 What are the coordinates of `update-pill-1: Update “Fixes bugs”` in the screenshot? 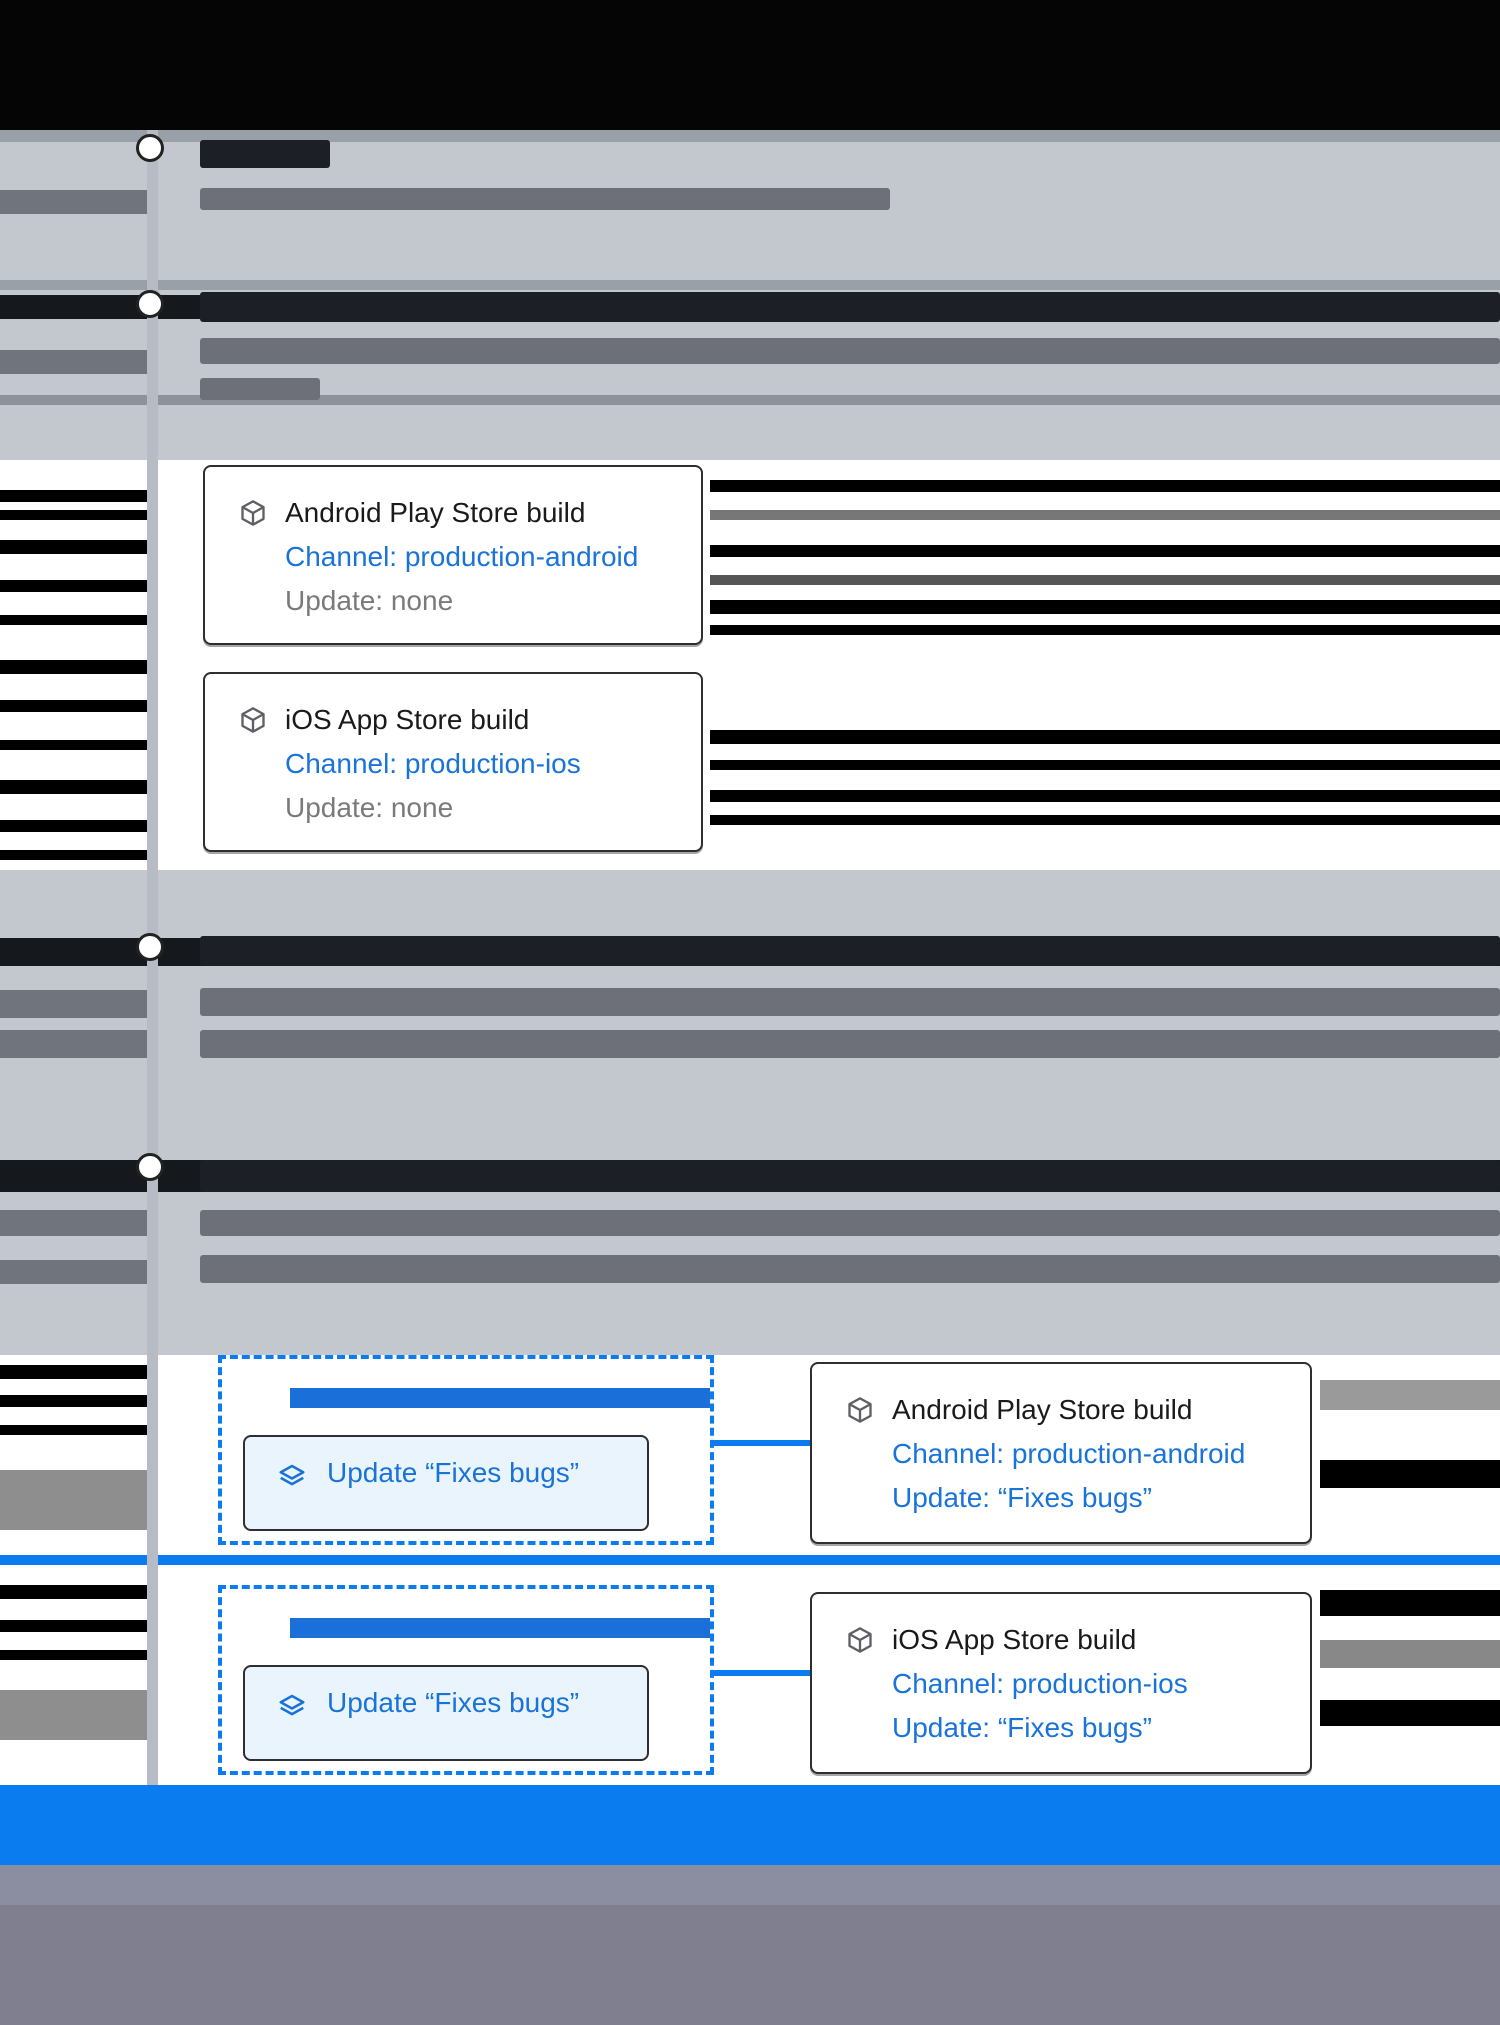 It's located at (446, 1483).